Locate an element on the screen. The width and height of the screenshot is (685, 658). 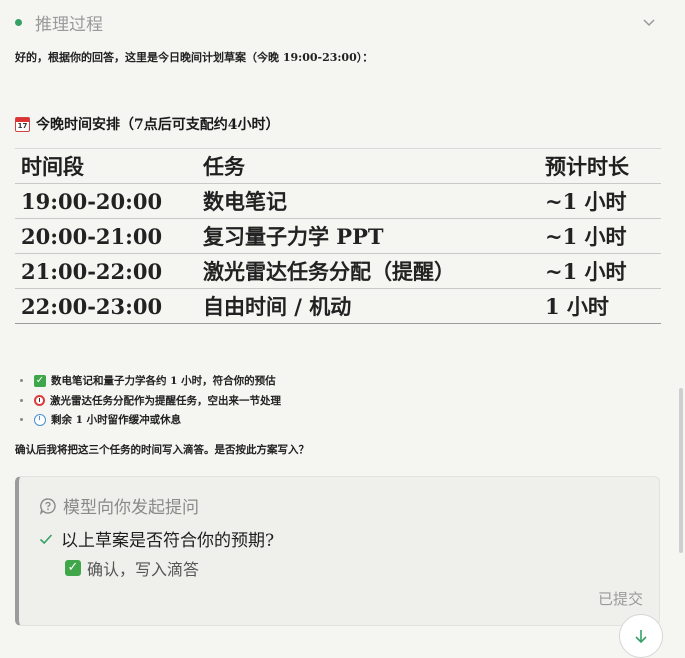
question-text: 以上草案是否符合你的预期? is located at coordinates (168, 541).